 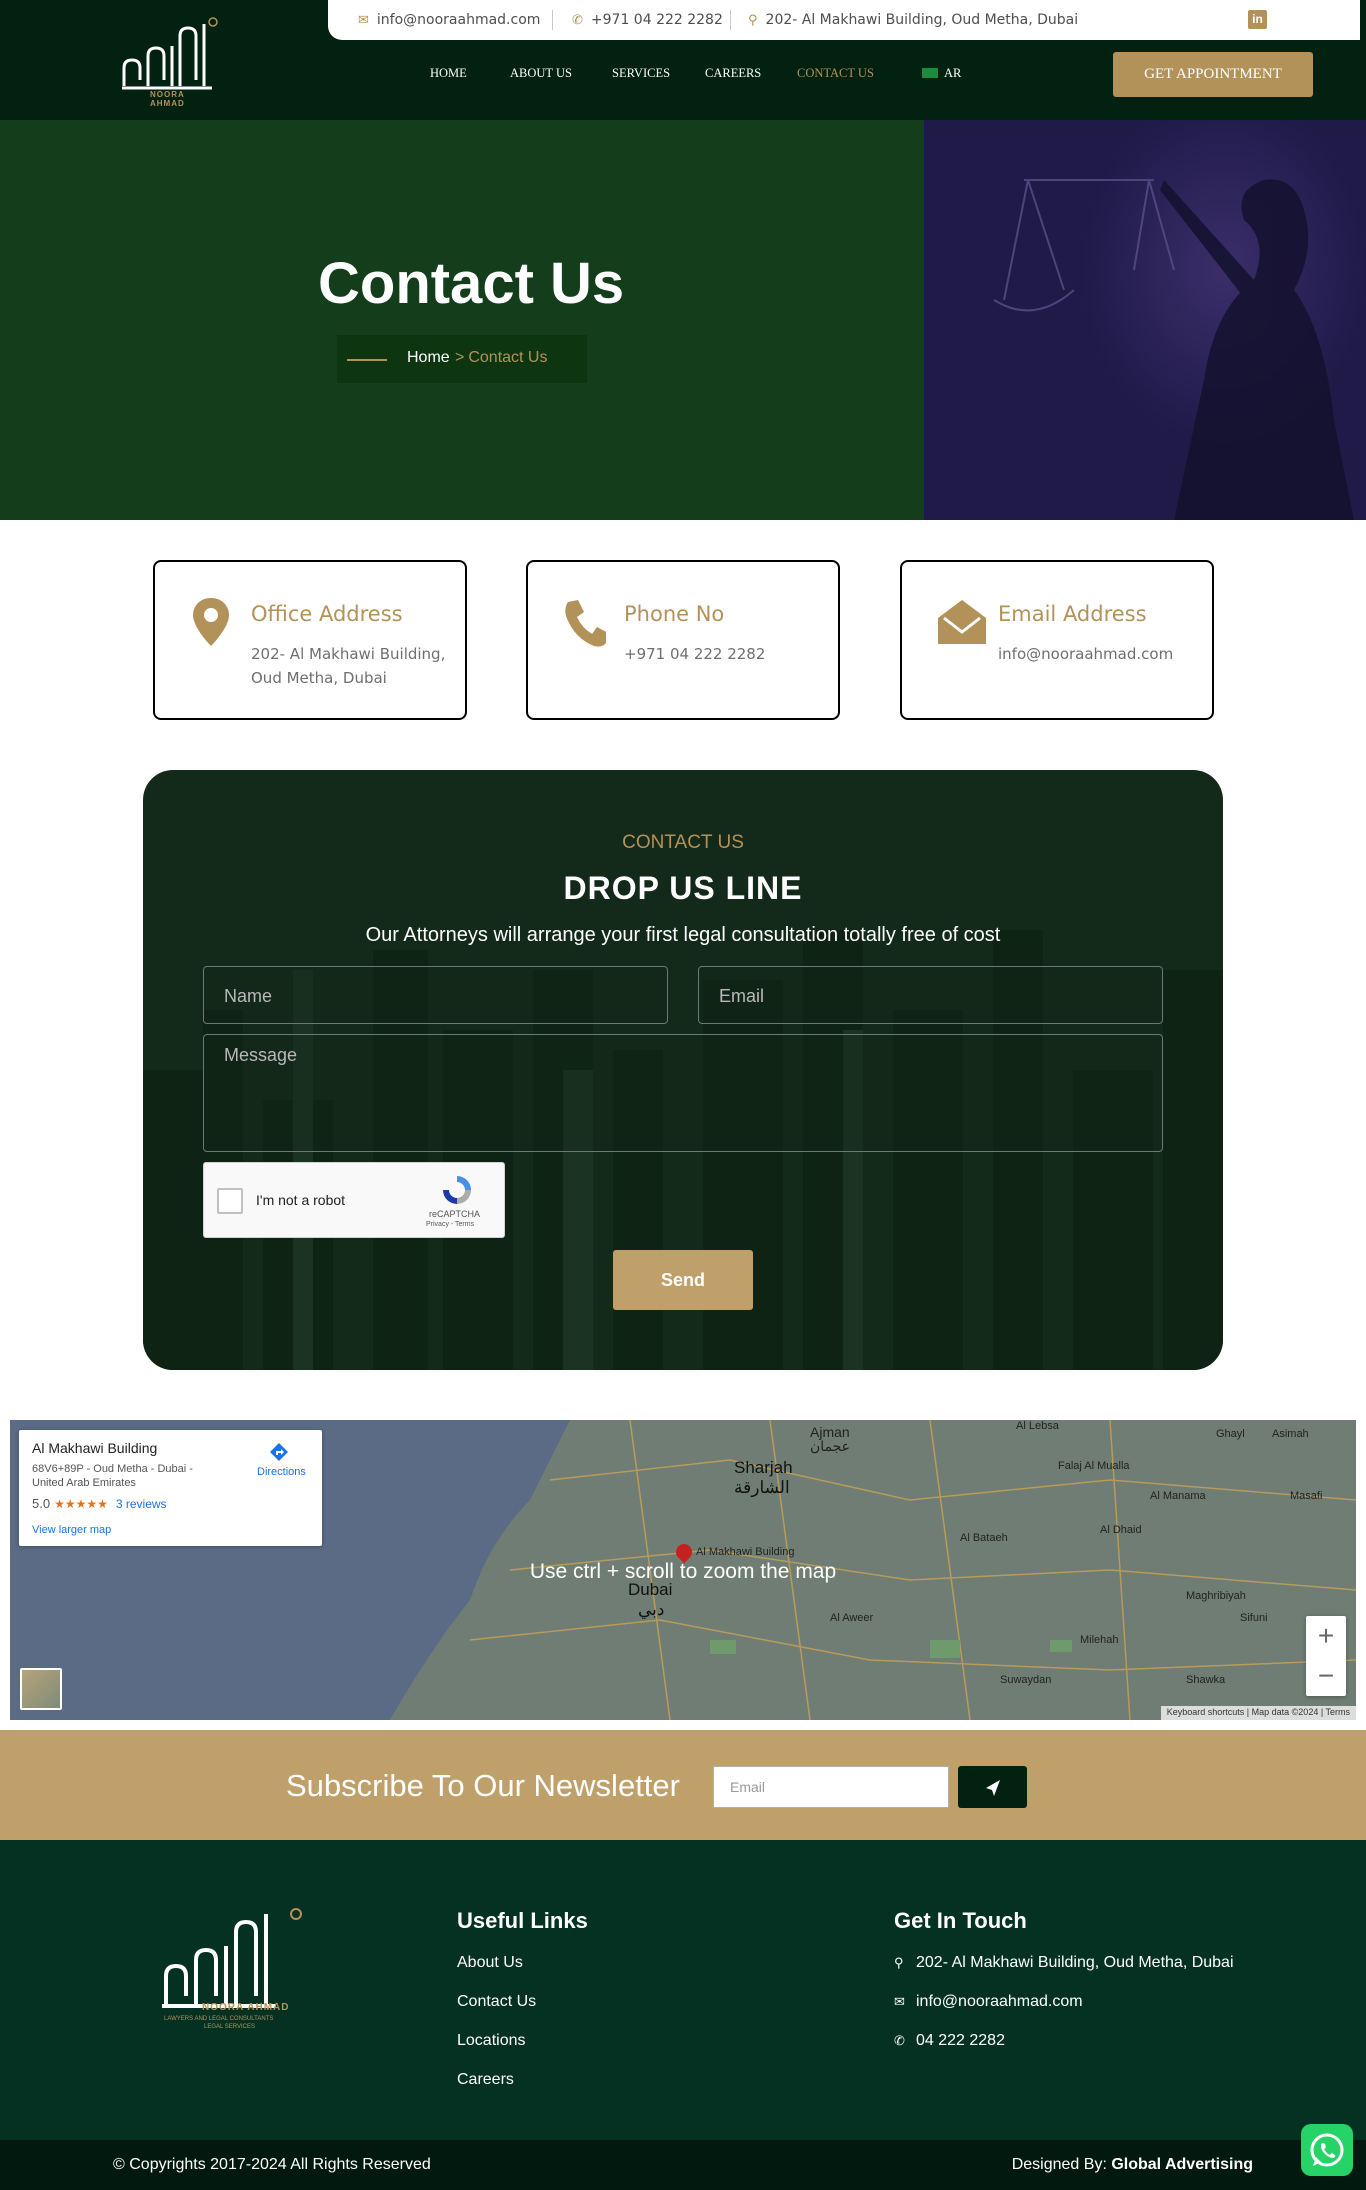 What do you see at coordinates (1213, 74) in the screenshot?
I see `get-appointment-button: GET APPOINTMENT` at bounding box center [1213, 74].